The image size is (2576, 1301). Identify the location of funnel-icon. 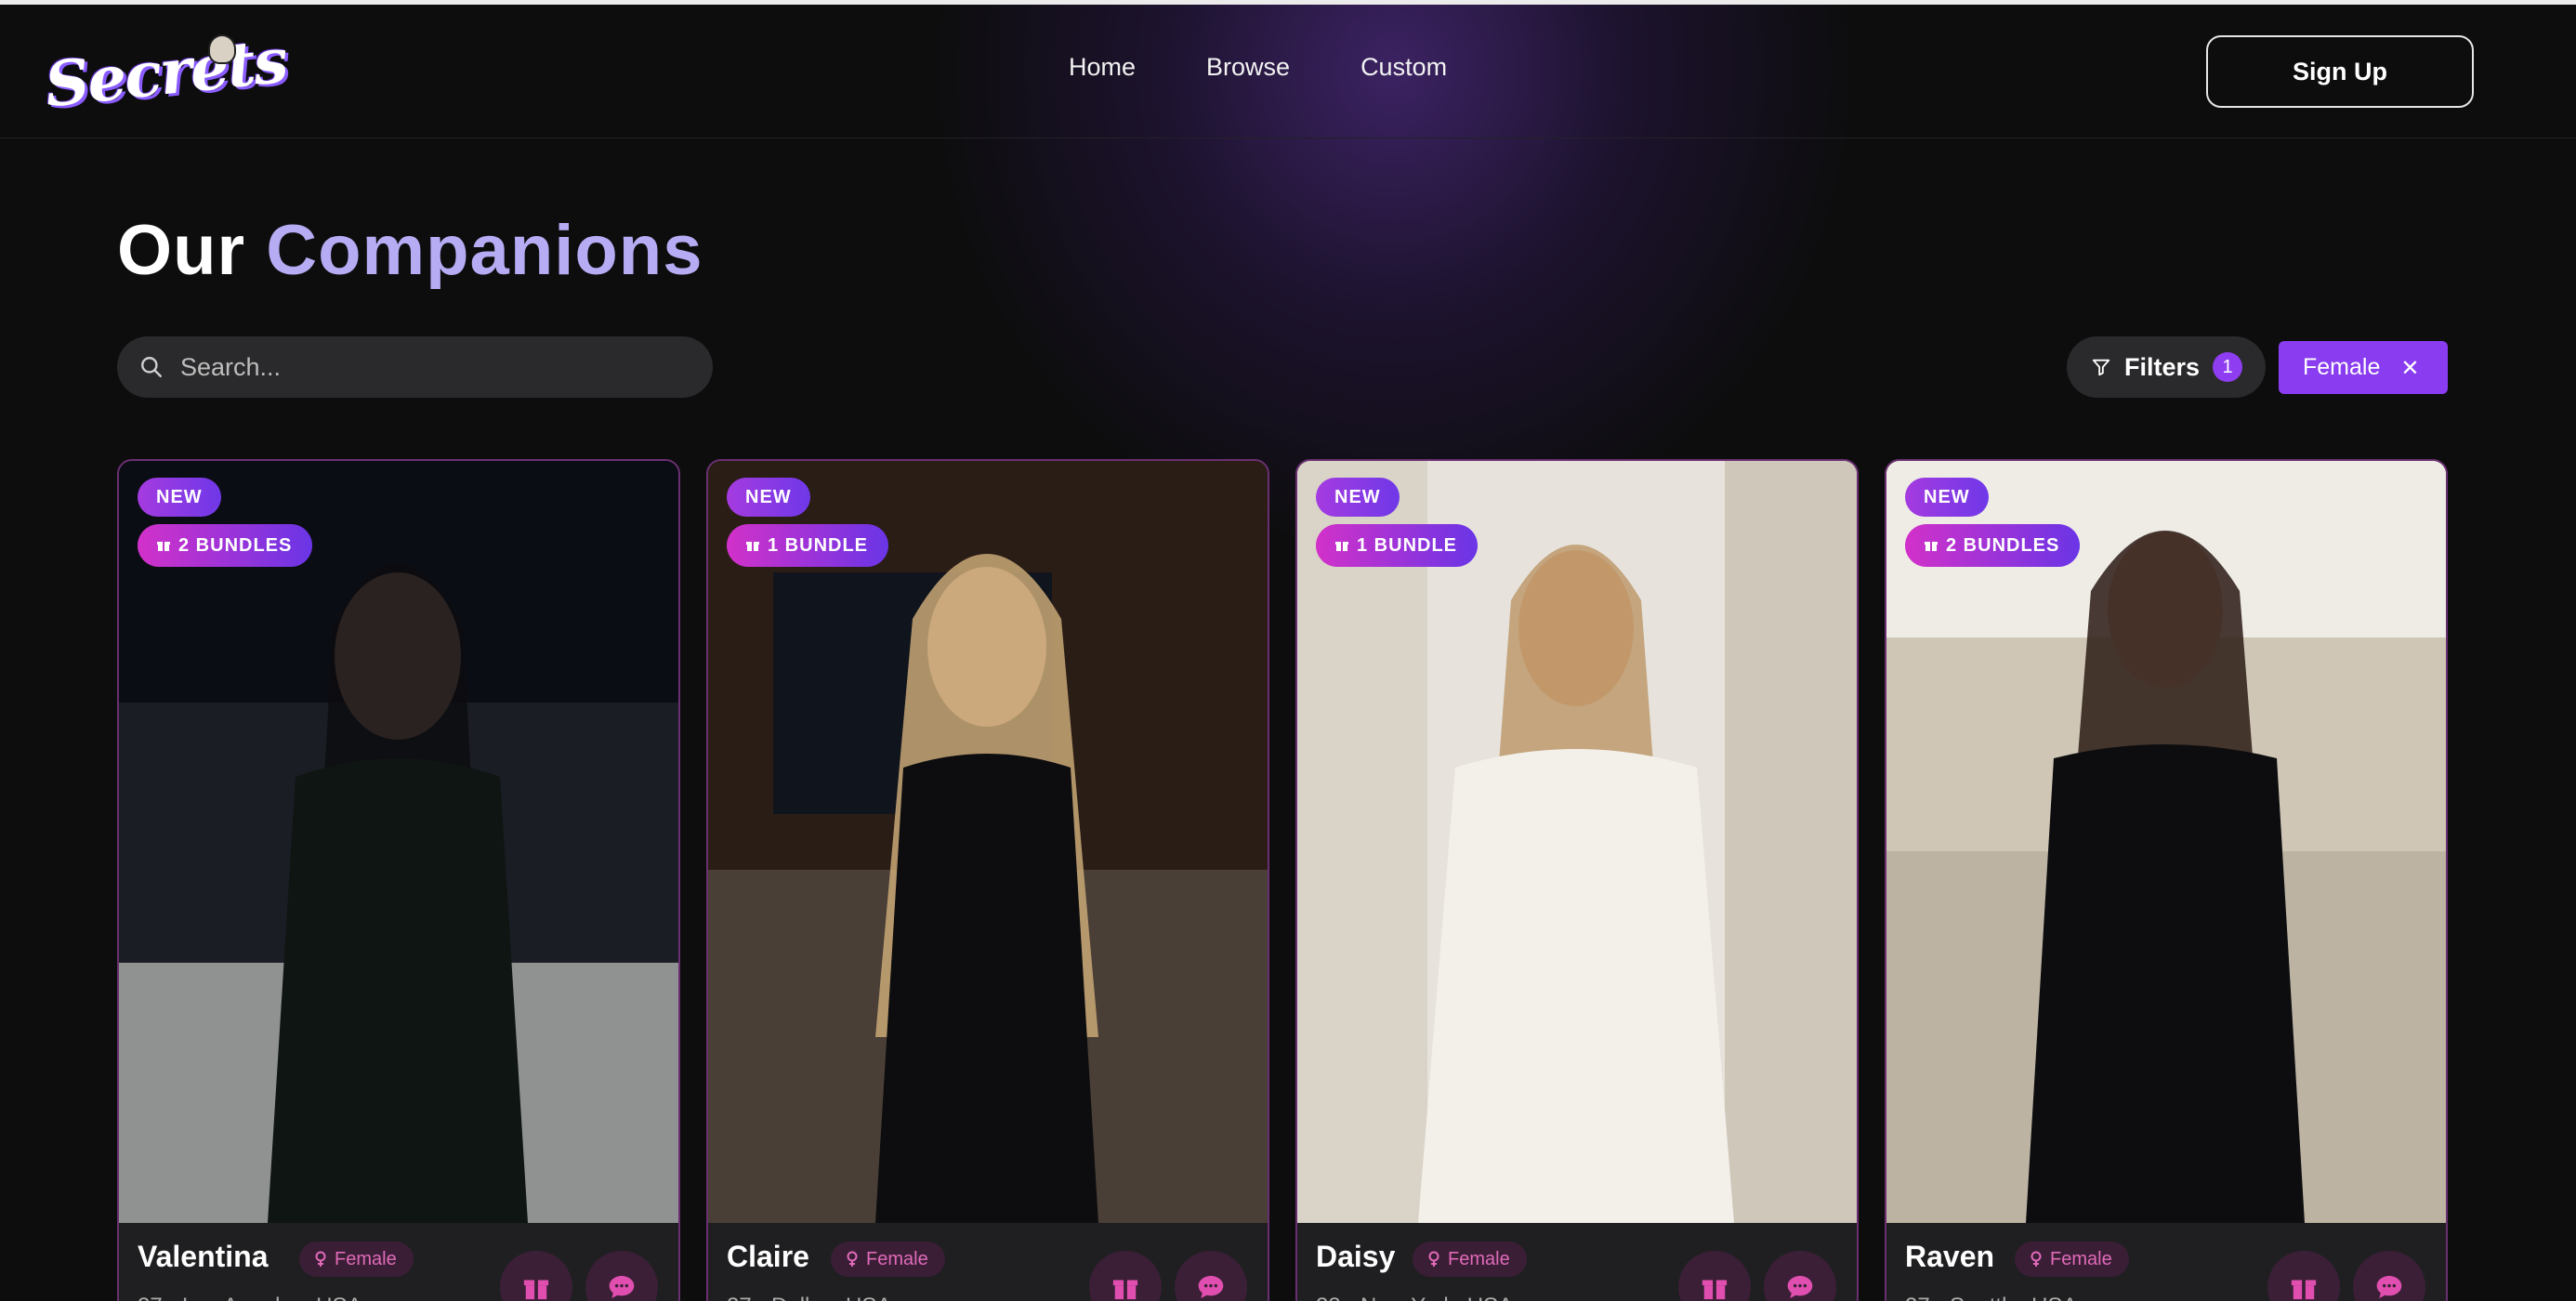
(2101, 367).